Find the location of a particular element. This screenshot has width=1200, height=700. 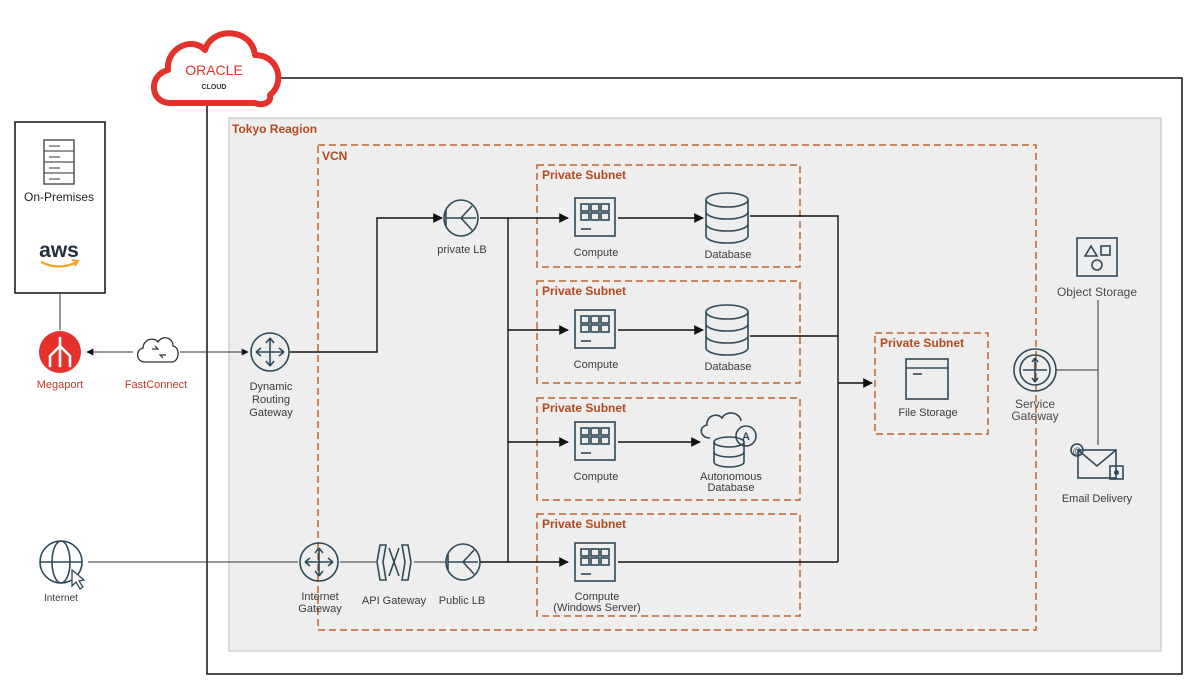

compute-1-label: Compute is located at coordinates (596, 253).